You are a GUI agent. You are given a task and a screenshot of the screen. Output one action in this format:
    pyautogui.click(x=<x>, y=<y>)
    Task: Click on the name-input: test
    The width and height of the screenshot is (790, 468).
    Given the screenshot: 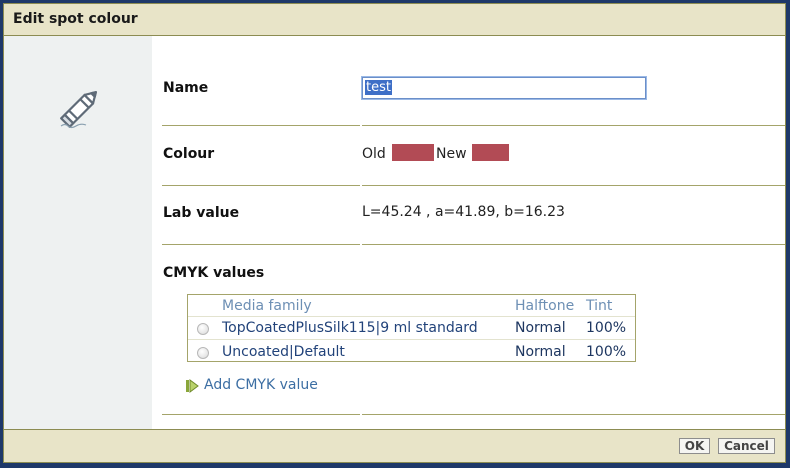 What is the action you would take?
    pyautogui.click(x=504, y=88)
    